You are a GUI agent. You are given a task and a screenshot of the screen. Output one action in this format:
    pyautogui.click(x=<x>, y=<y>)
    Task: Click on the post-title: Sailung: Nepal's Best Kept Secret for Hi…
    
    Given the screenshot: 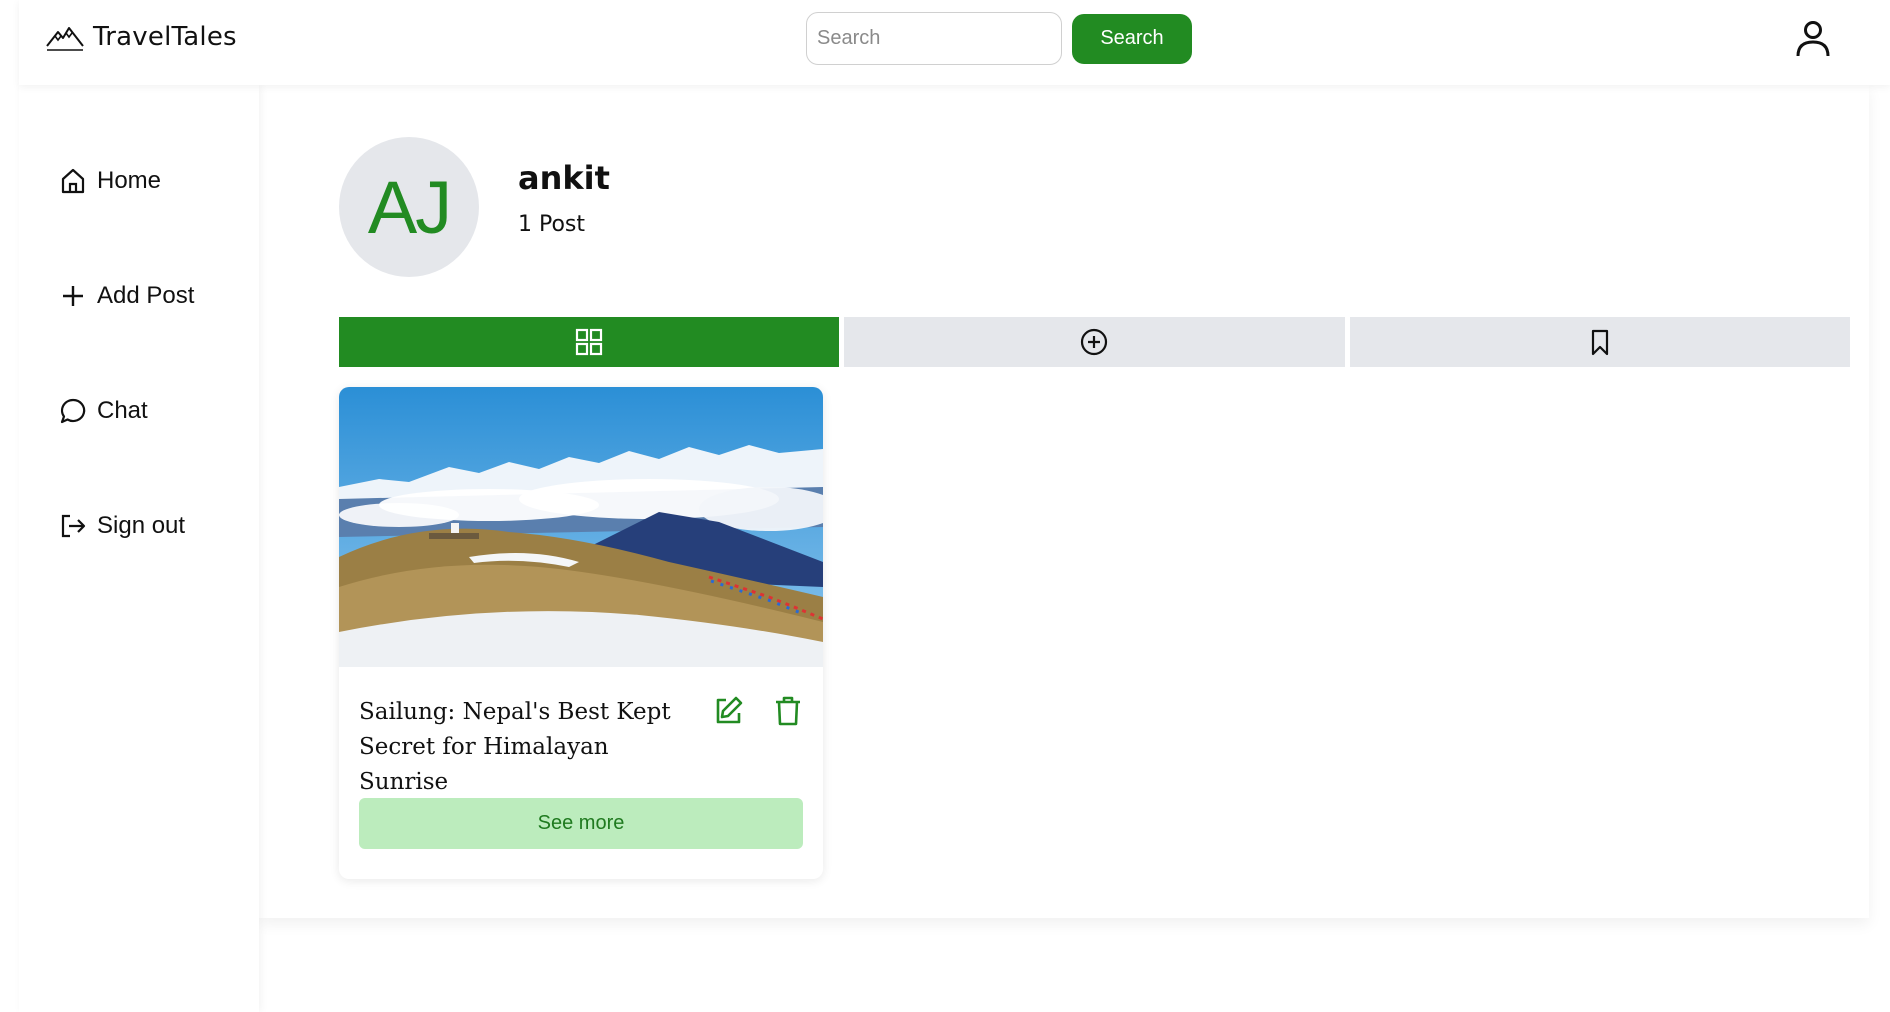 What is the action you would take?
    pyautogui.click(x=515, y=747)
    